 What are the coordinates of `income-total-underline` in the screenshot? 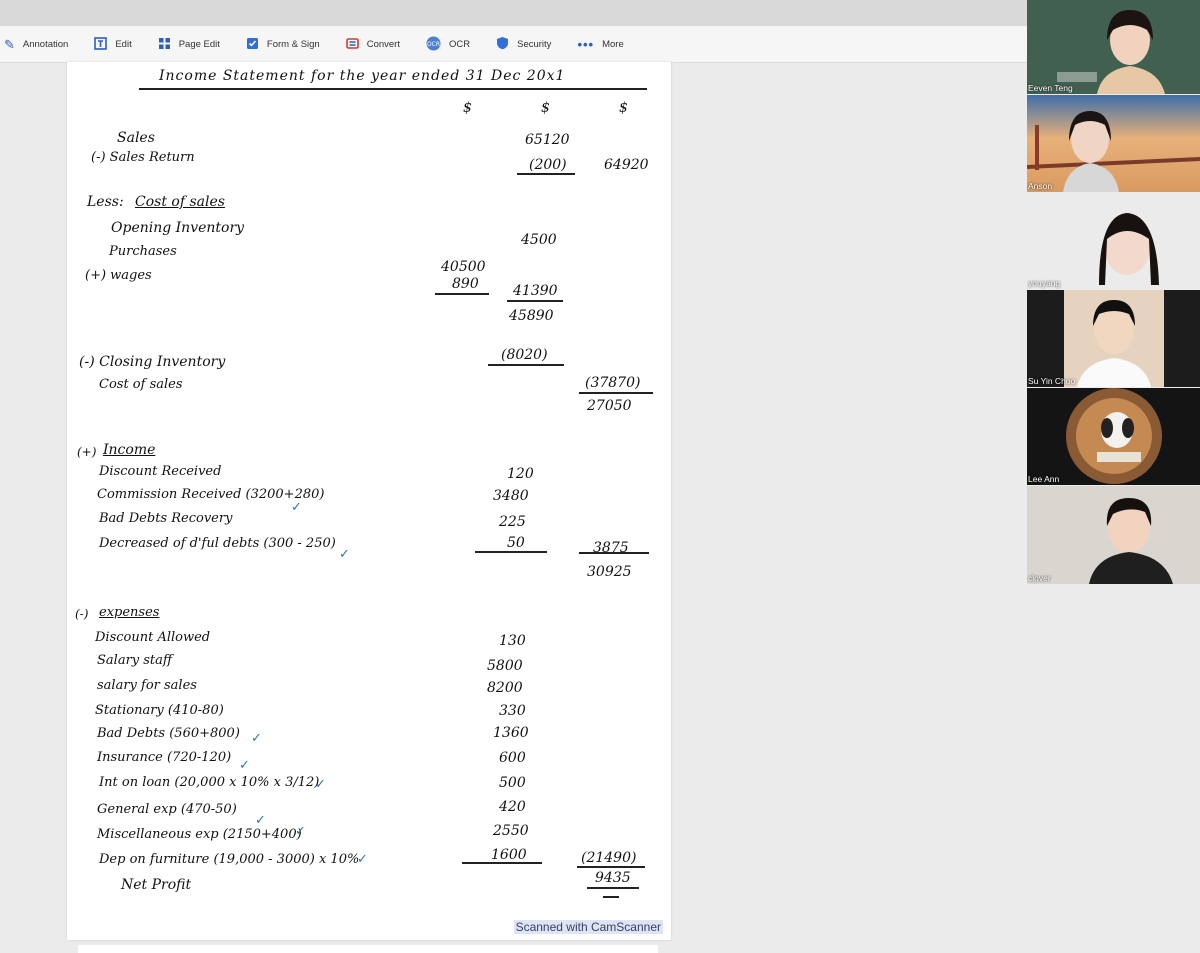 It's located at (614, 553).